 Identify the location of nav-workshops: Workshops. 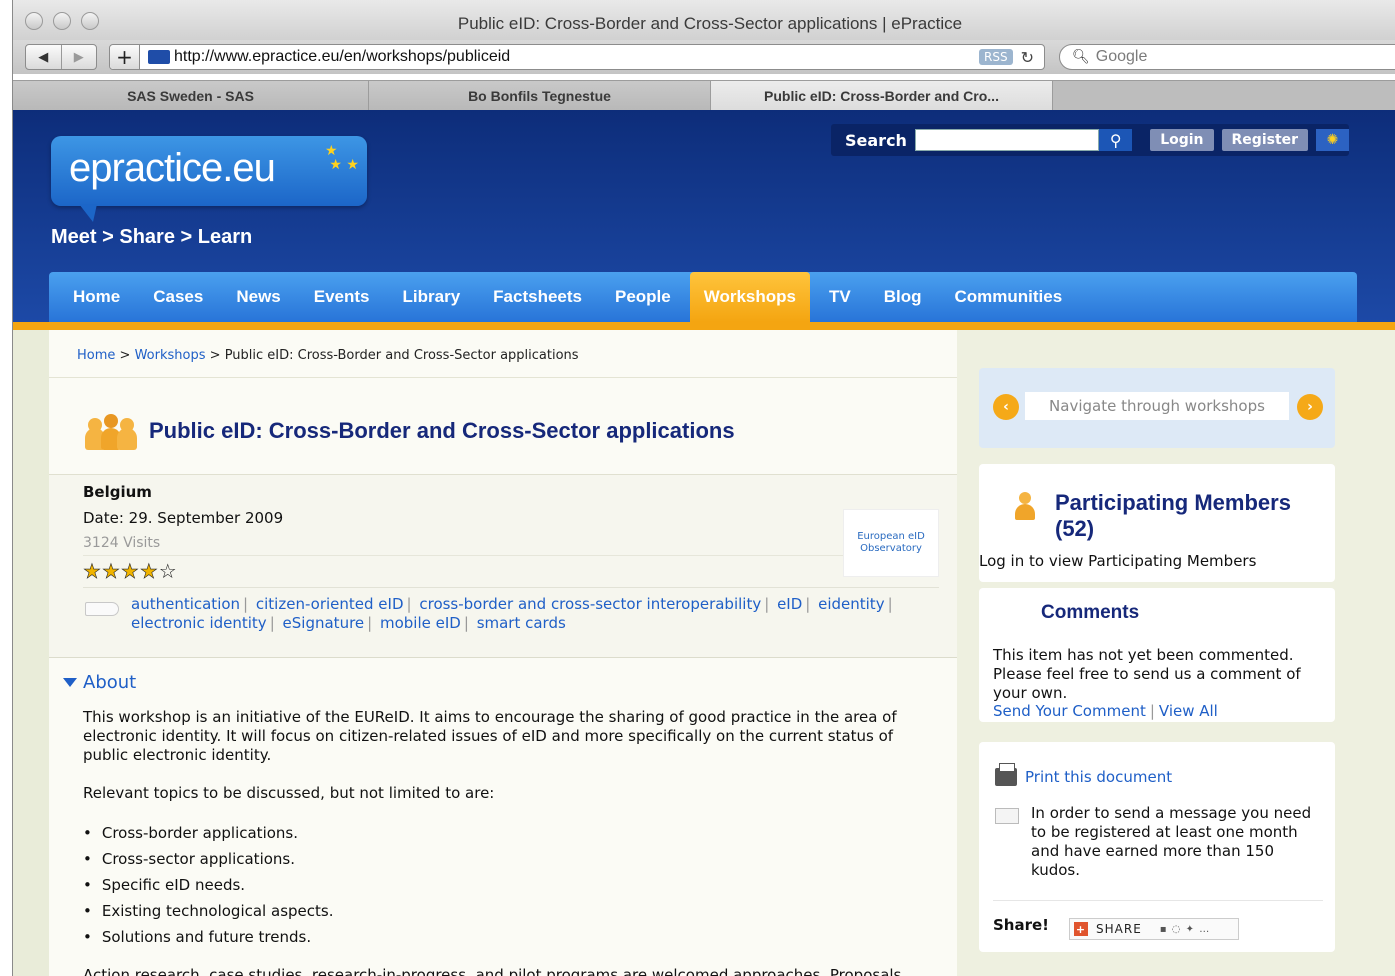
(749, 297).